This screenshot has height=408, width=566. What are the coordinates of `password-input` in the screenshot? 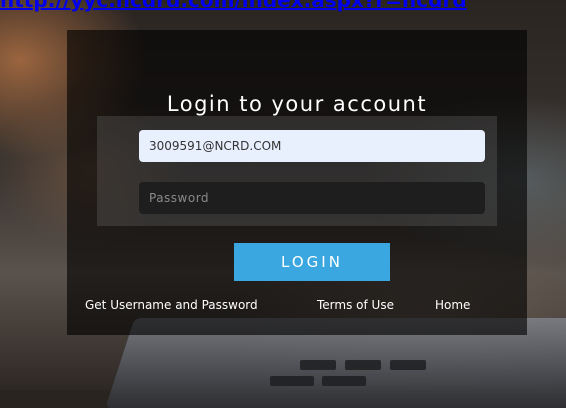 It's located at (312, 198).